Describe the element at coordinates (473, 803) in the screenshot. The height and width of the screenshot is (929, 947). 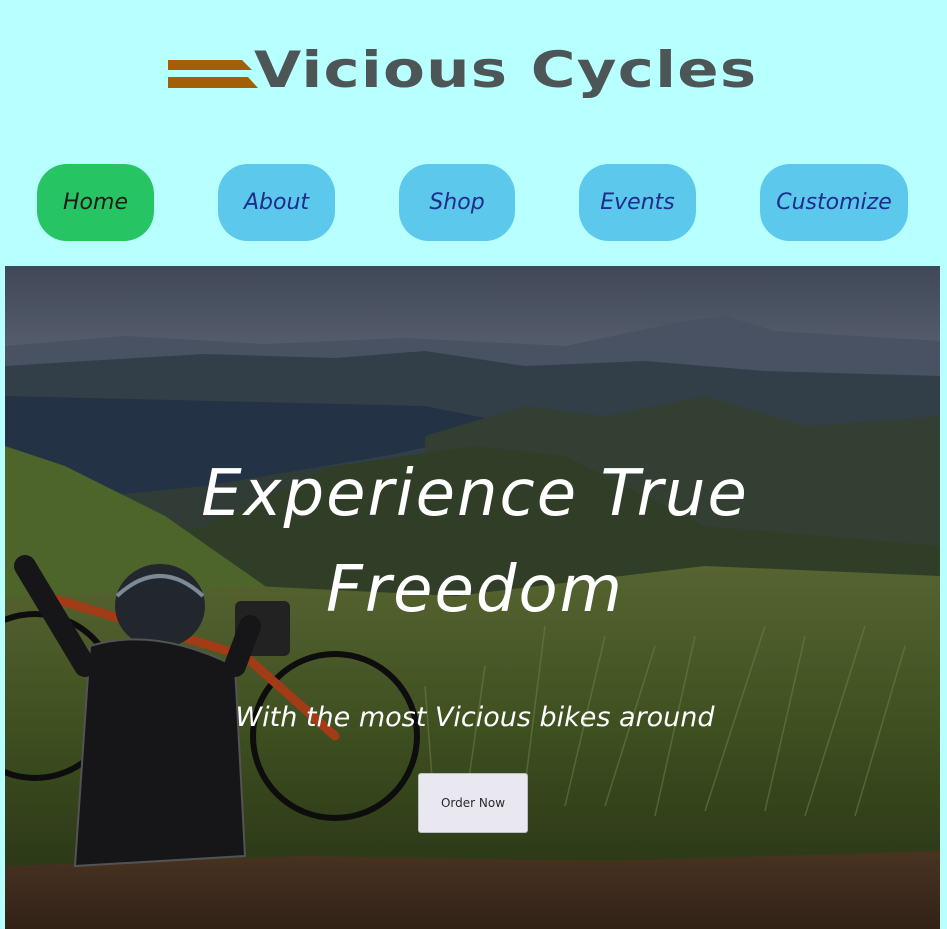
I see `order-now-button: Order Now` at that location.